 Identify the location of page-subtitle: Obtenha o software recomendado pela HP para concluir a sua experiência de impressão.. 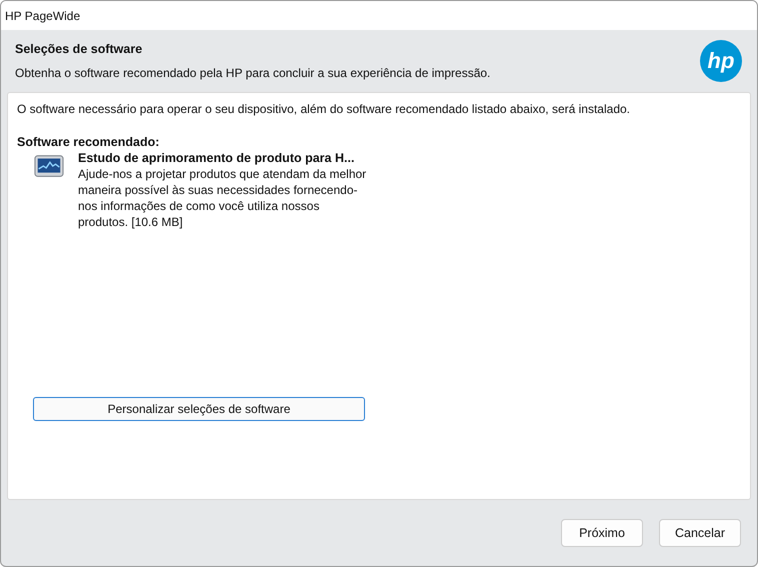
(252, 73).